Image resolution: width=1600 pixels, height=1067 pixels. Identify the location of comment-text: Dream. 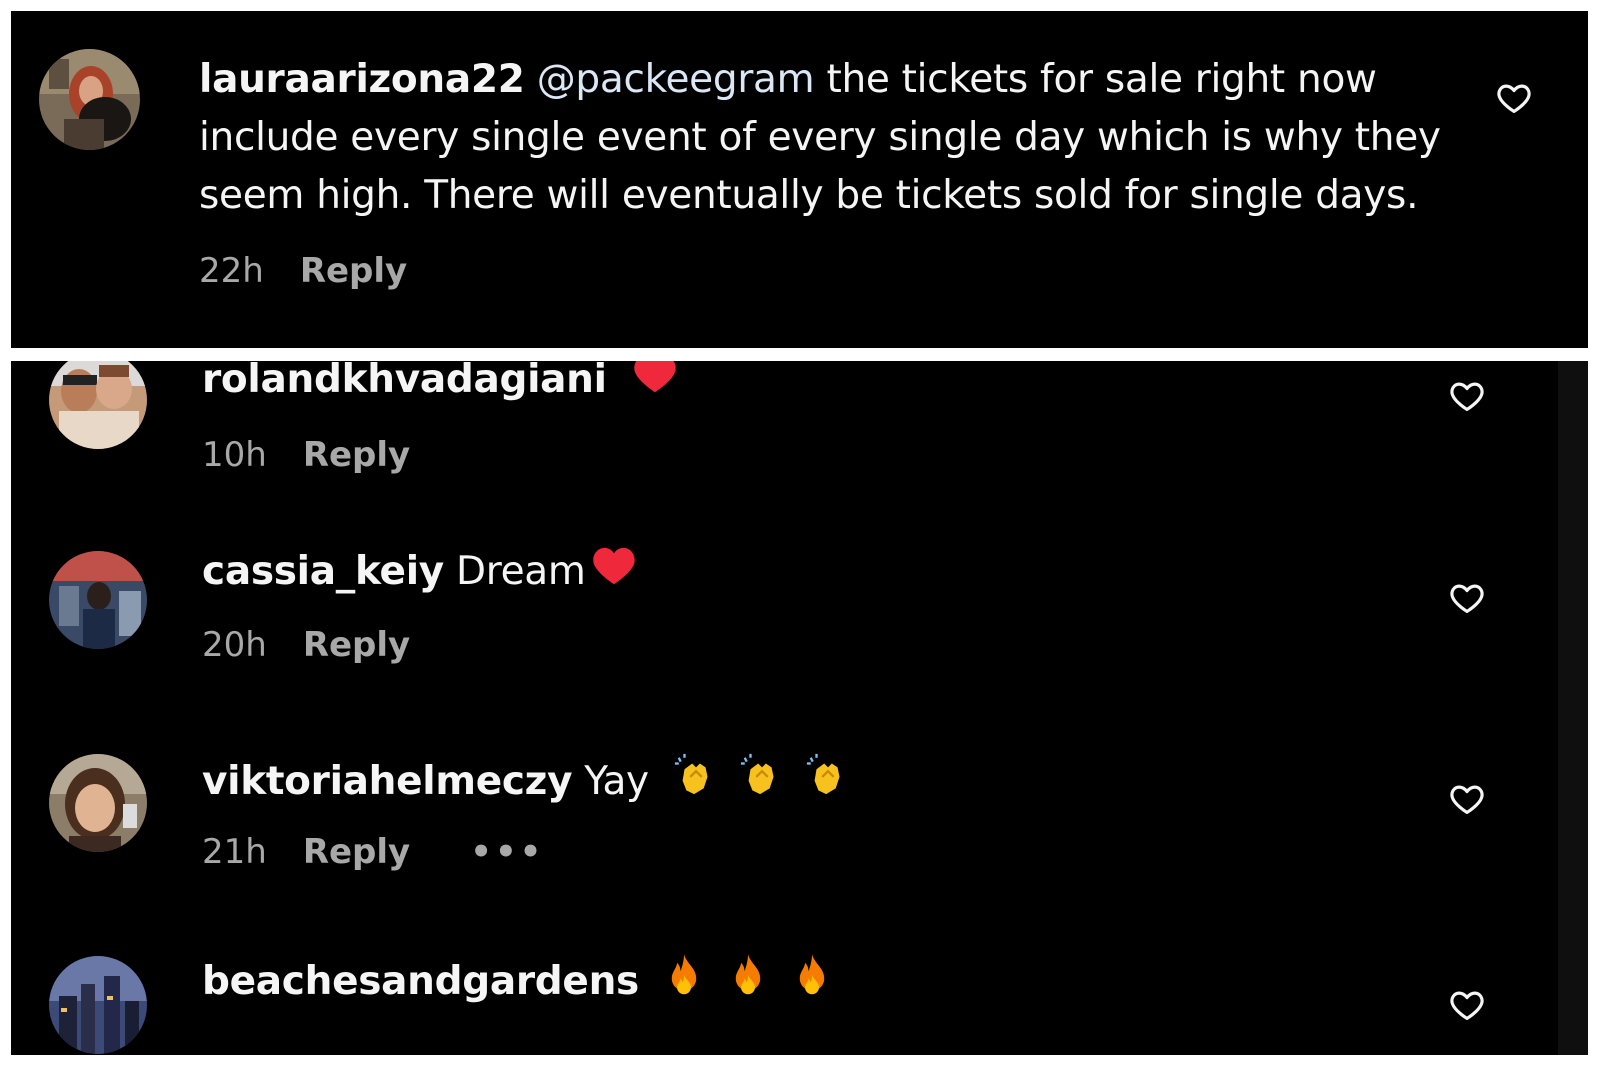
(514, 571).